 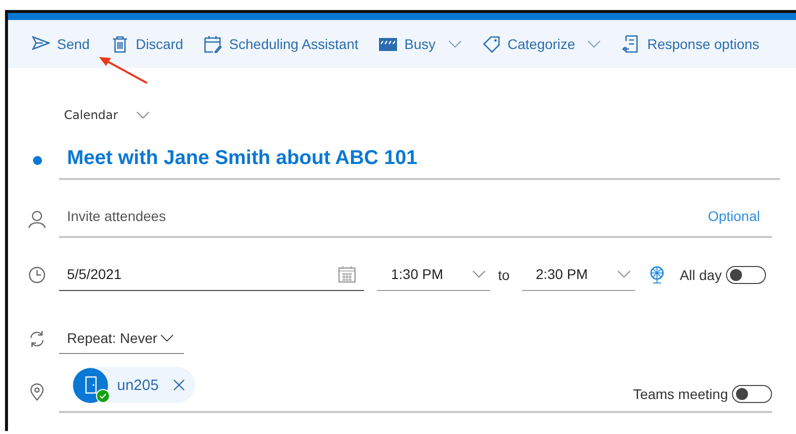 What do you see at coordinates (631, 44) in the screenshot?
I see `document-list-icon` at bounding box center [631, 44].